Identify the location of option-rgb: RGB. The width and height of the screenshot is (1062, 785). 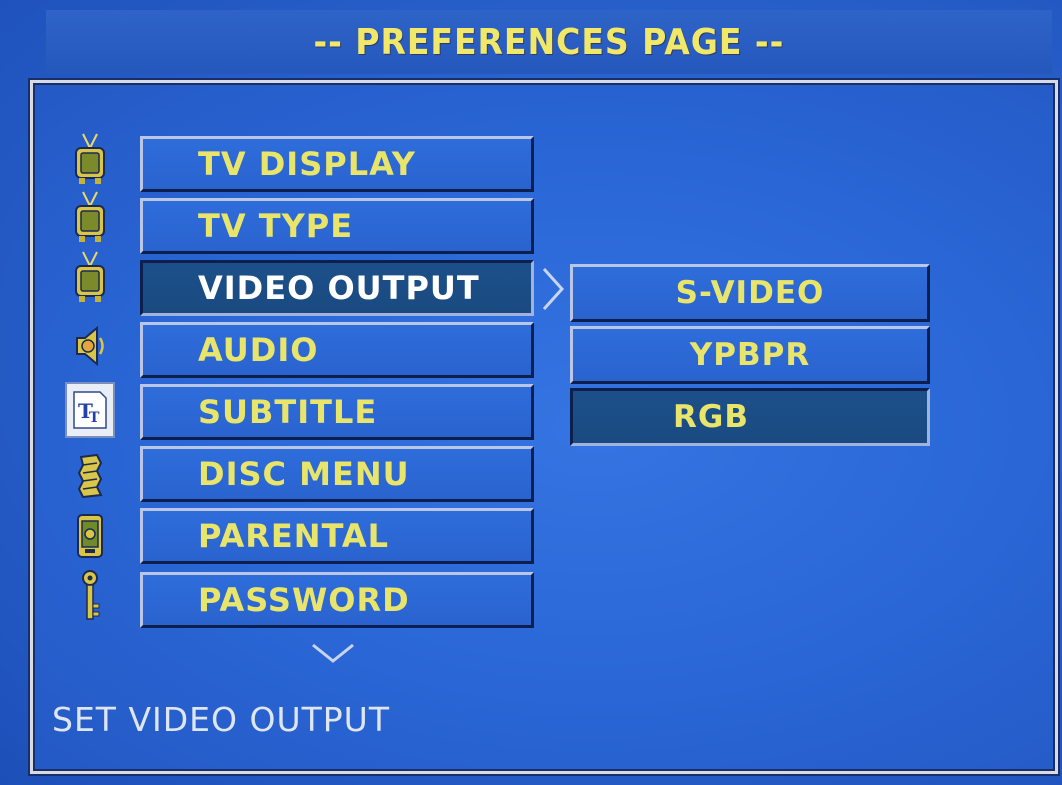
(750, 417).